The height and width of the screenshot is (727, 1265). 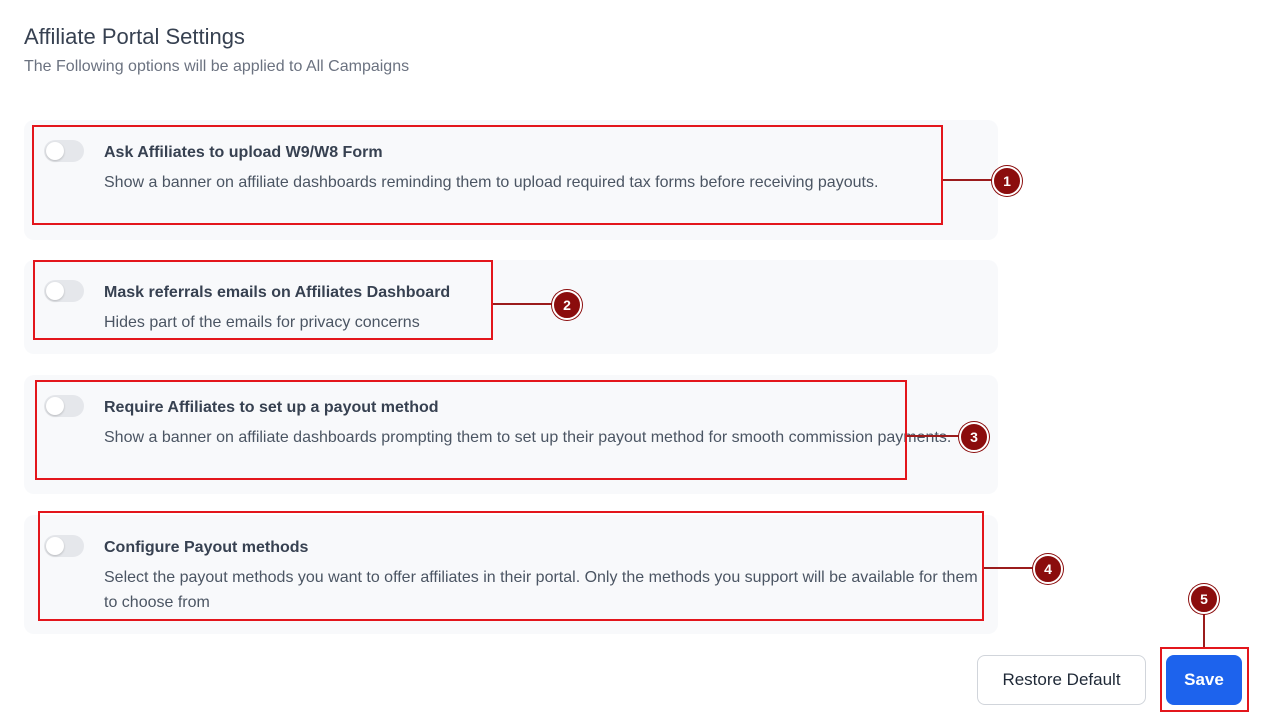 What do you see at coordinates (974, 437) in the screenshot?
I see `annotation-badge-3: 3` at bounding box center [974, 437].